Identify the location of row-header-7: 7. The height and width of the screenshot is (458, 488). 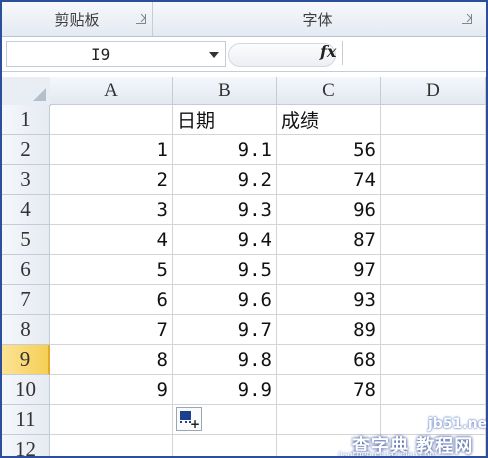
(26, 300).